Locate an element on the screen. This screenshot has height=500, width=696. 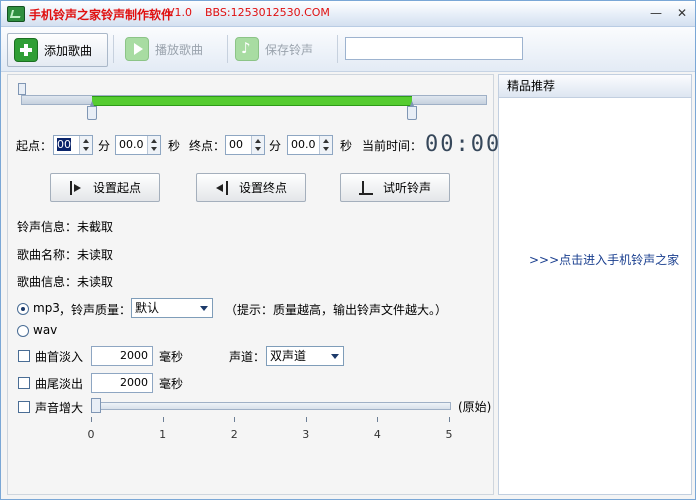
end-handle is located at coordinates (411, 110).